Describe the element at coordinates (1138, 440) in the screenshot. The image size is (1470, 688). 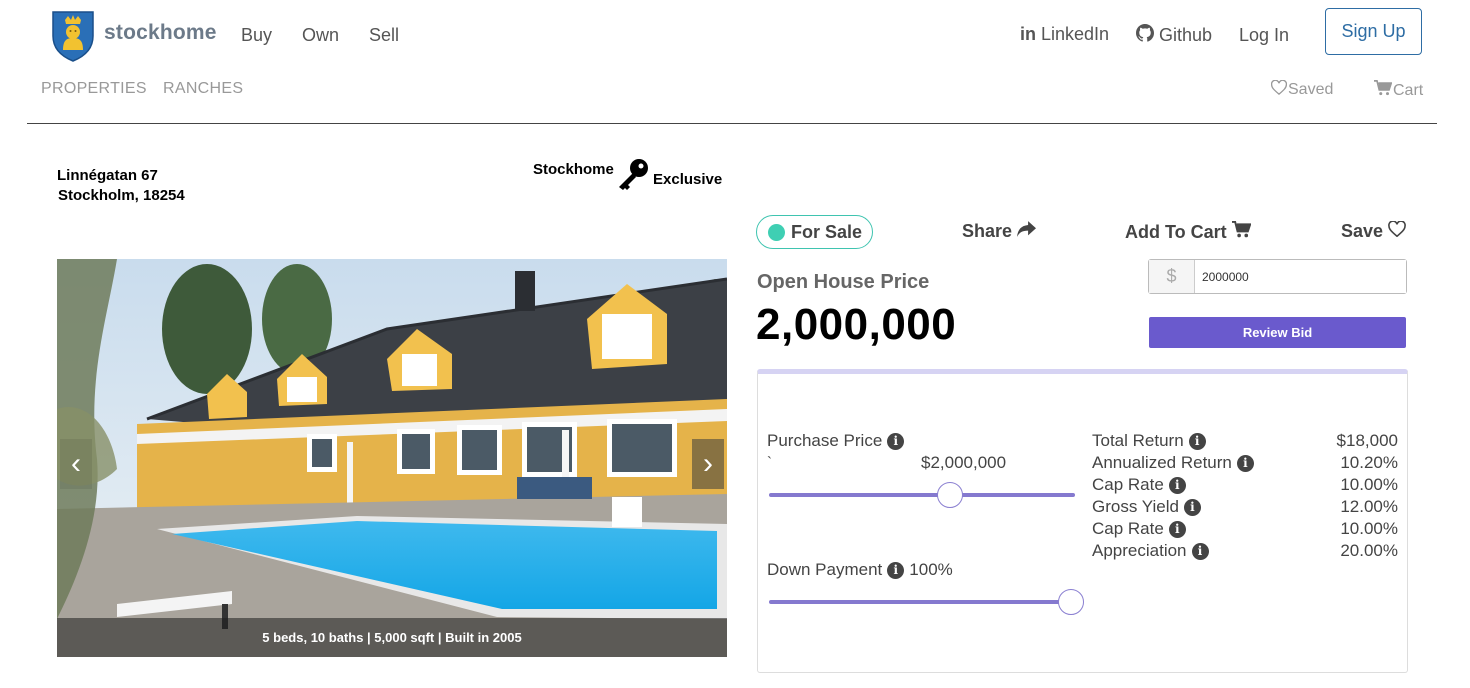
I see `return-label-text: Total Return` at that location.